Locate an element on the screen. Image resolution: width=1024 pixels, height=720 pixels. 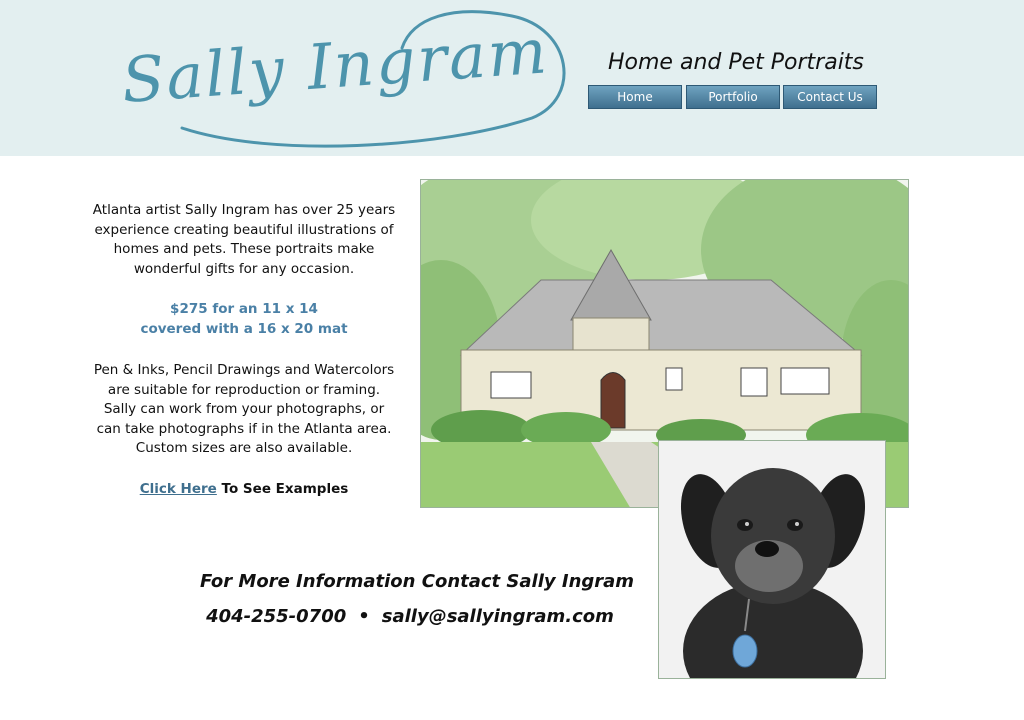
dog-illustration is located at coordinates (772, 559).